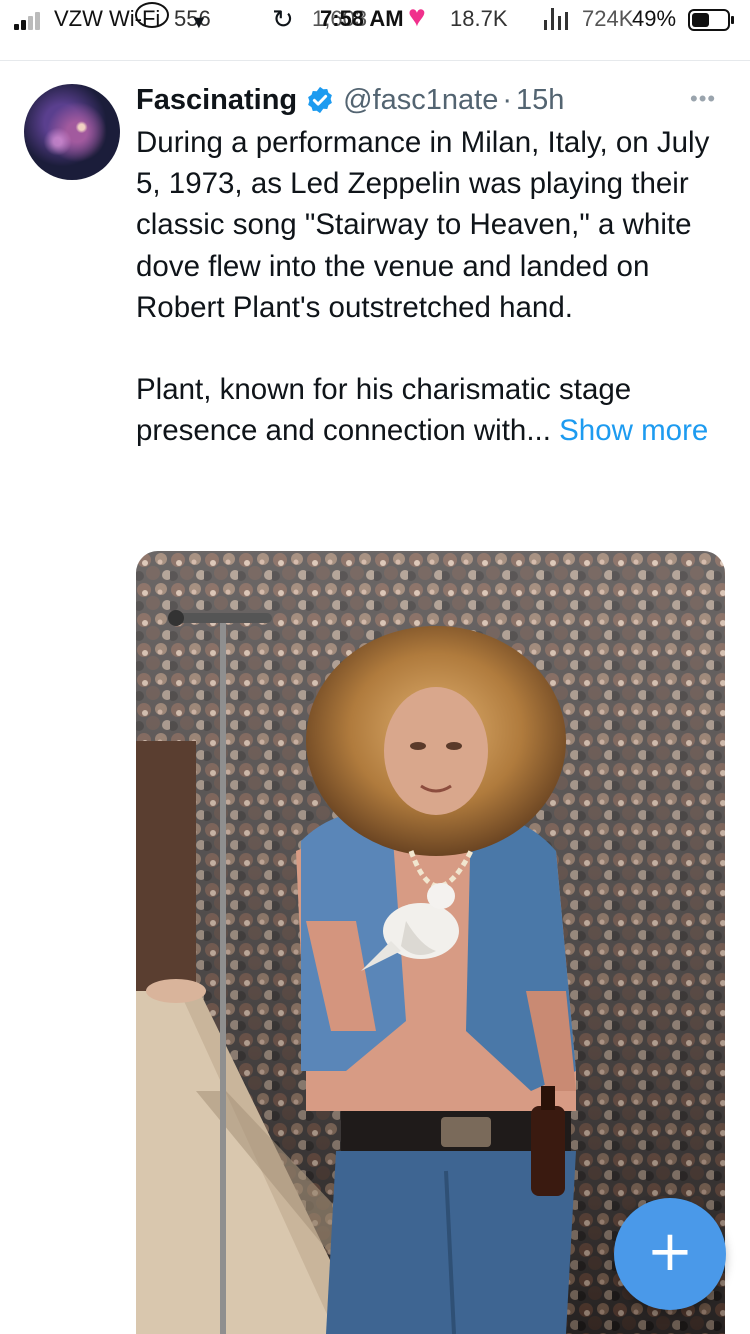 This screenshot has width=750, height=1334. Describe the element at coordinates (375, 60) in the screenshot. I see `header-divider` at that location.